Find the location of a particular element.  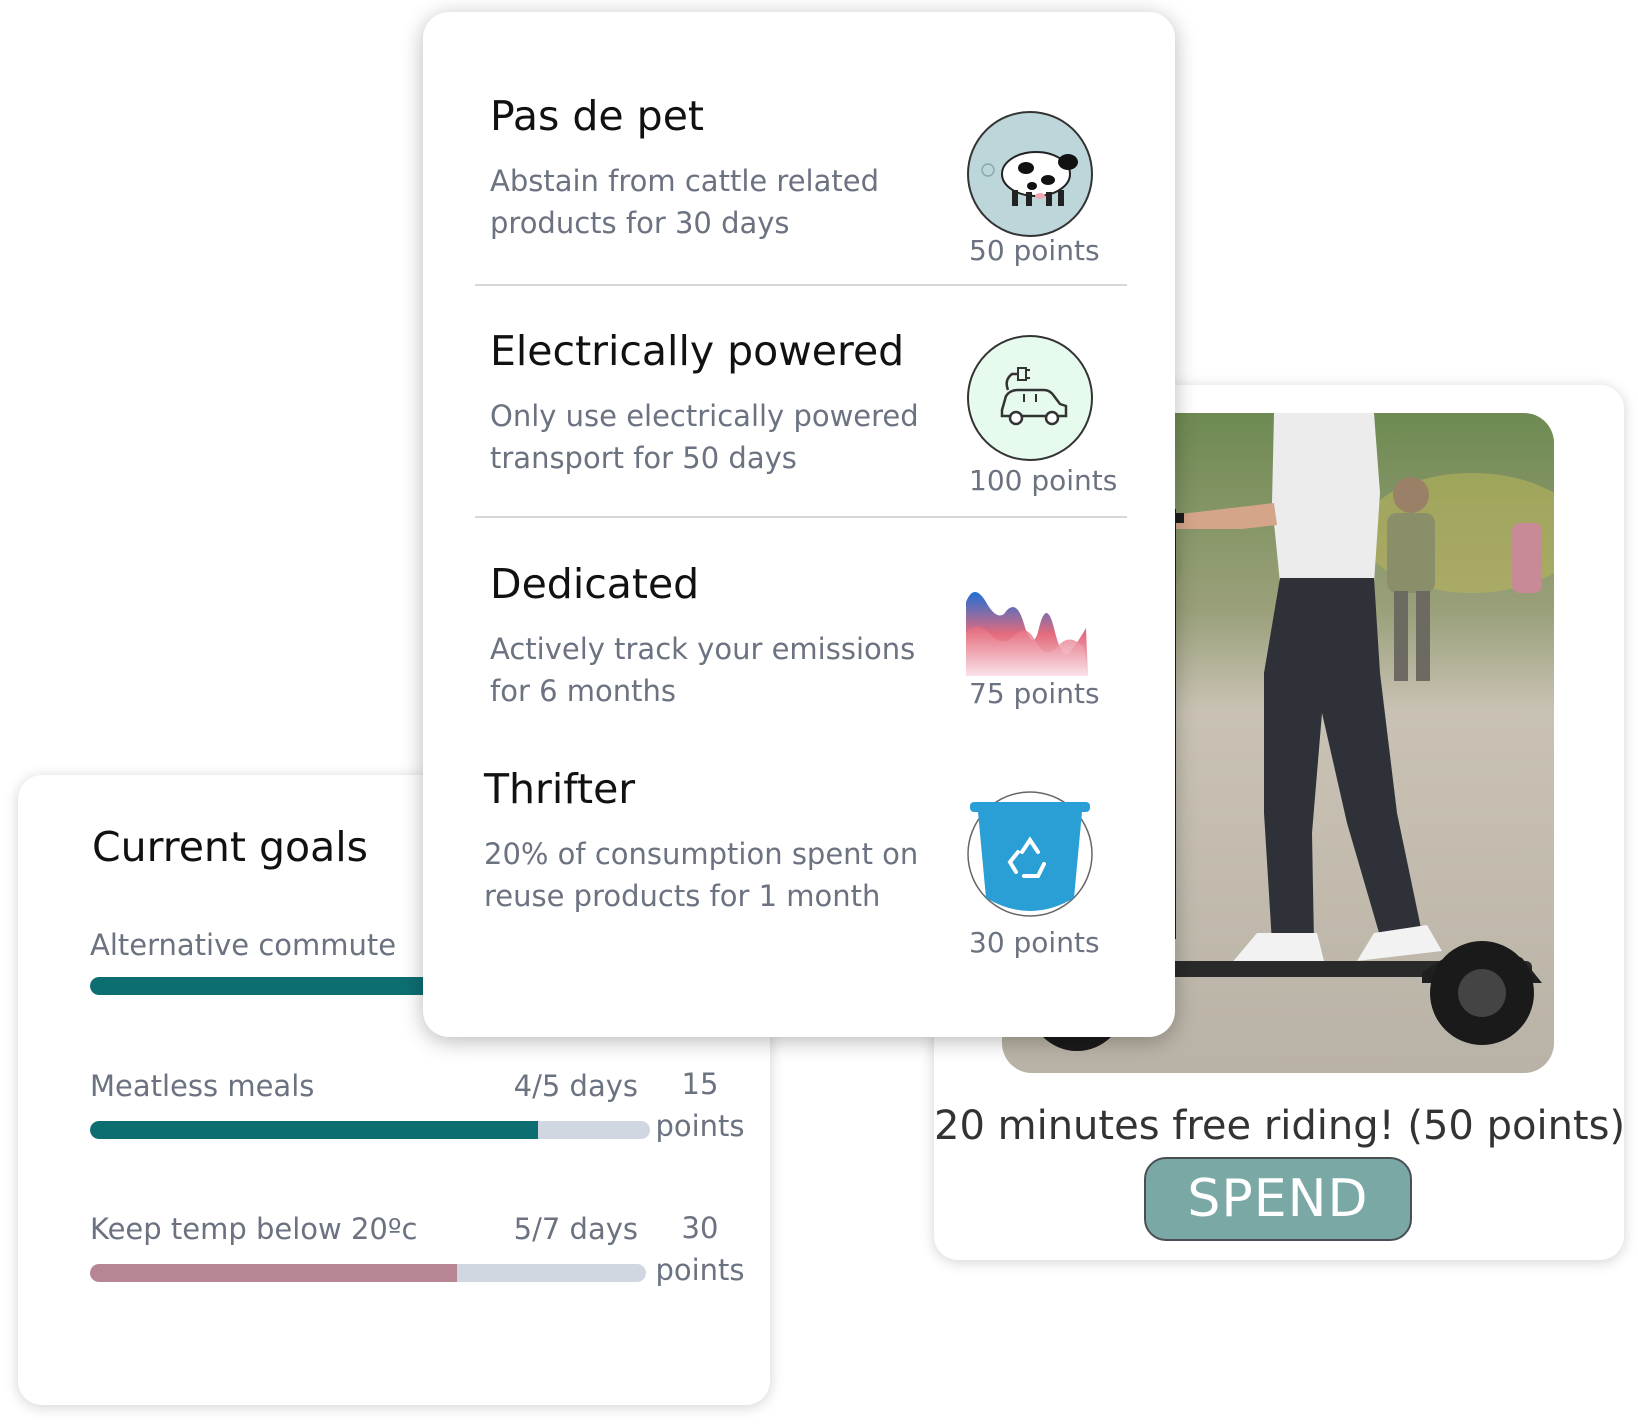

challenge-points: 75 points is located at coordinates (1034, 693).